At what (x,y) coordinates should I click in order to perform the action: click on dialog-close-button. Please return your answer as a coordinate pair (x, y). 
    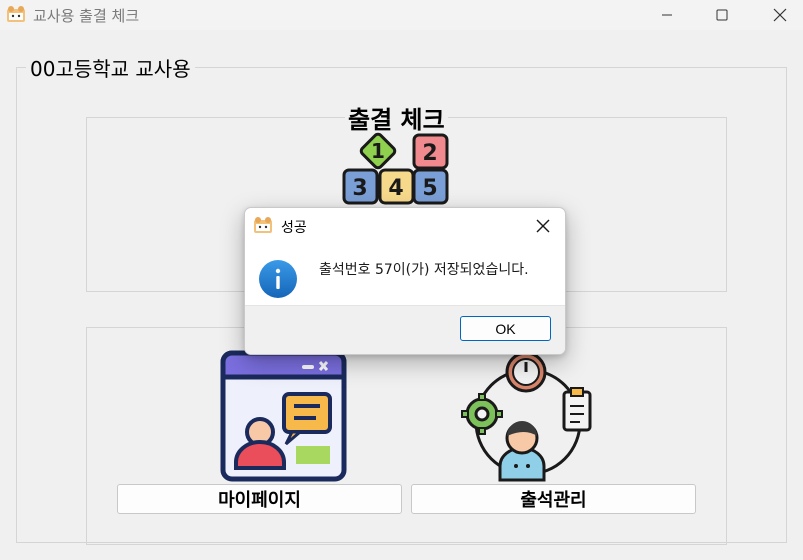
    Looking at the image, I should click on (543, 226).